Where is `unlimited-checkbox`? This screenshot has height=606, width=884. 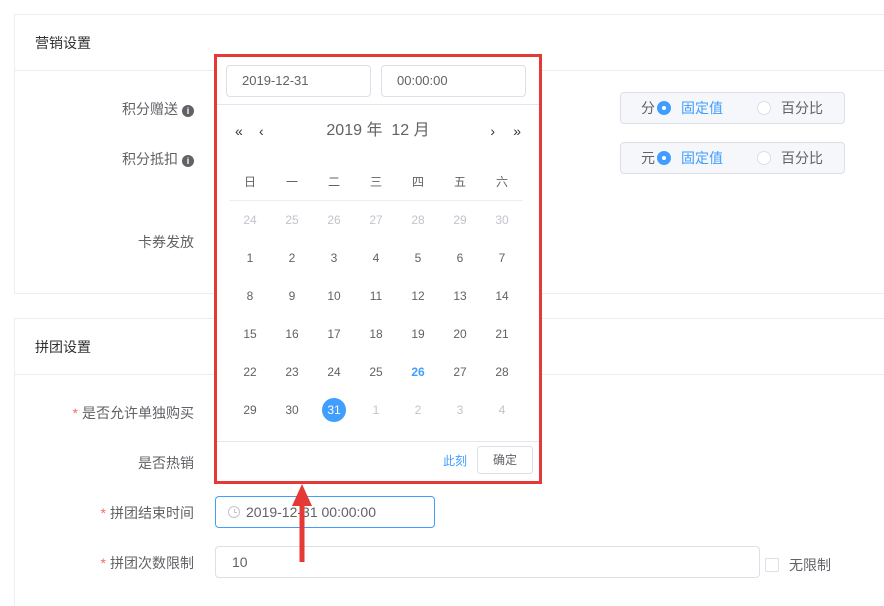
unlimited-checkbox is located at coordinates (772, 565).